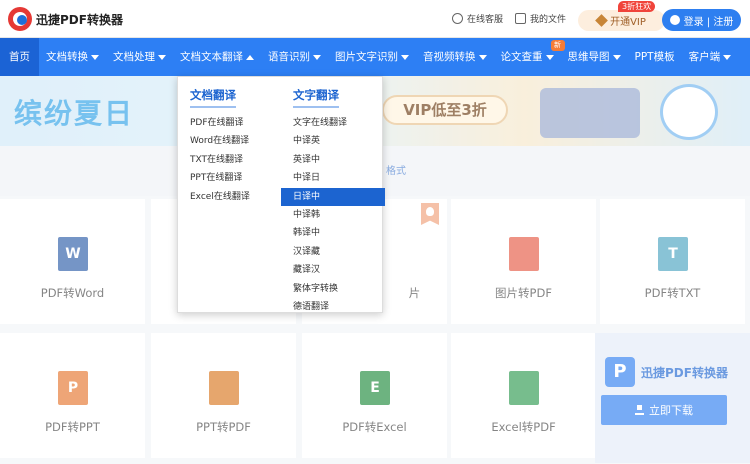  What do you see at coordinates (704, 57) in the screenshot?
I see `nav-client-label: 客户端` at bounding box center [704, 57].